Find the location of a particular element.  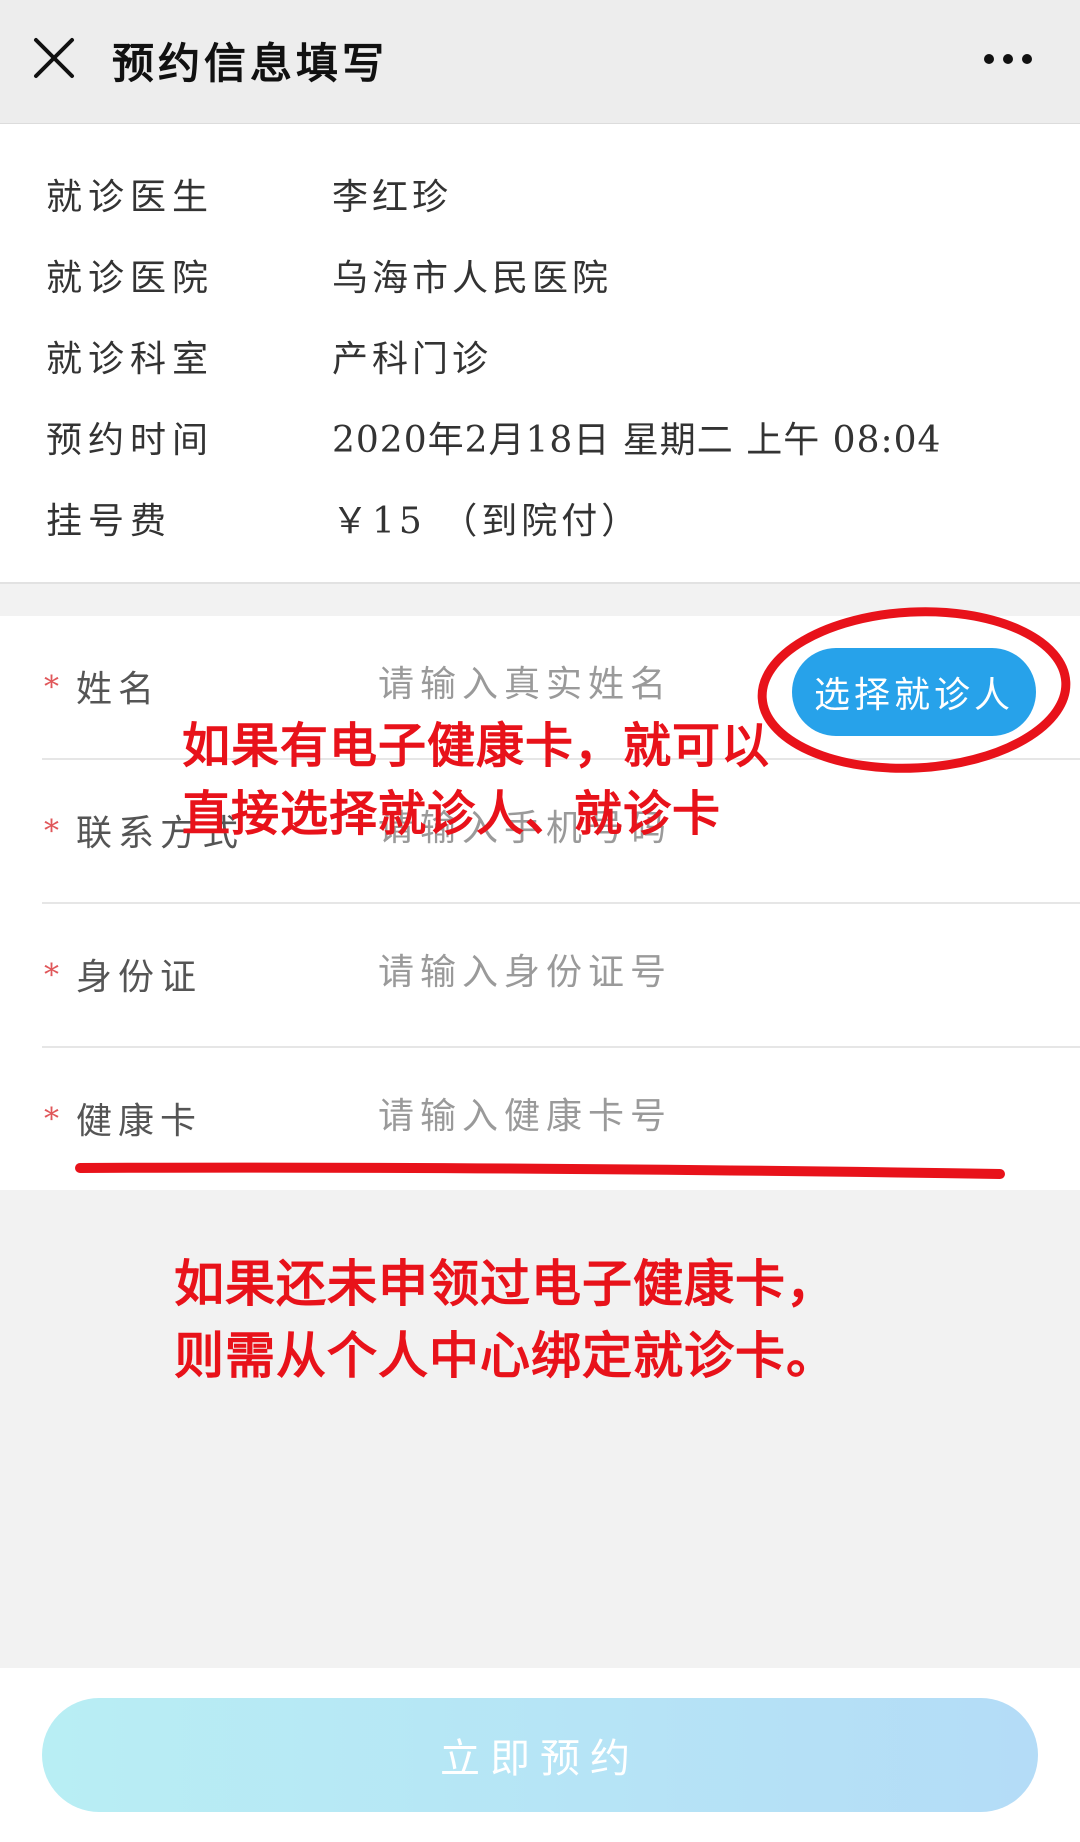

annotation-line: 如果有电子健康卡，就可以 is located at coordinates (476, 746).